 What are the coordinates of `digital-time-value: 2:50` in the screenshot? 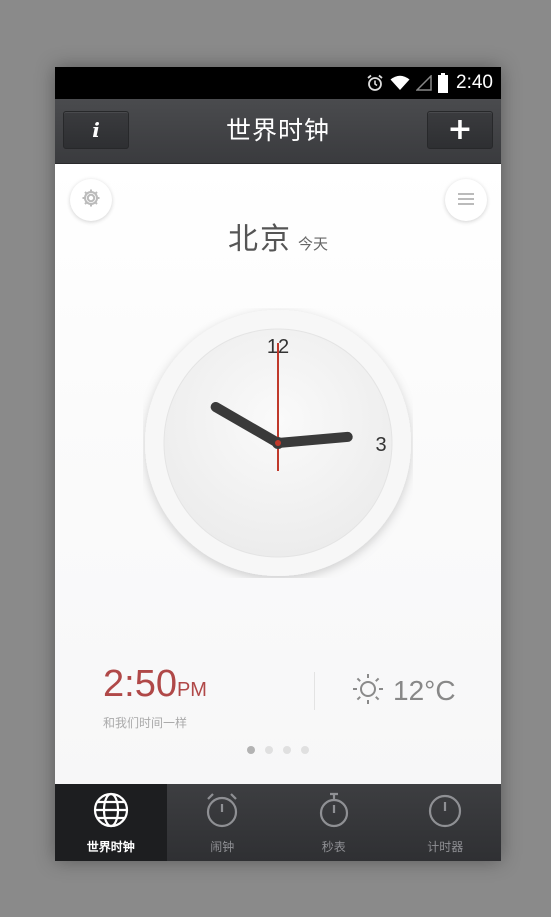 It's located at (140, 684).